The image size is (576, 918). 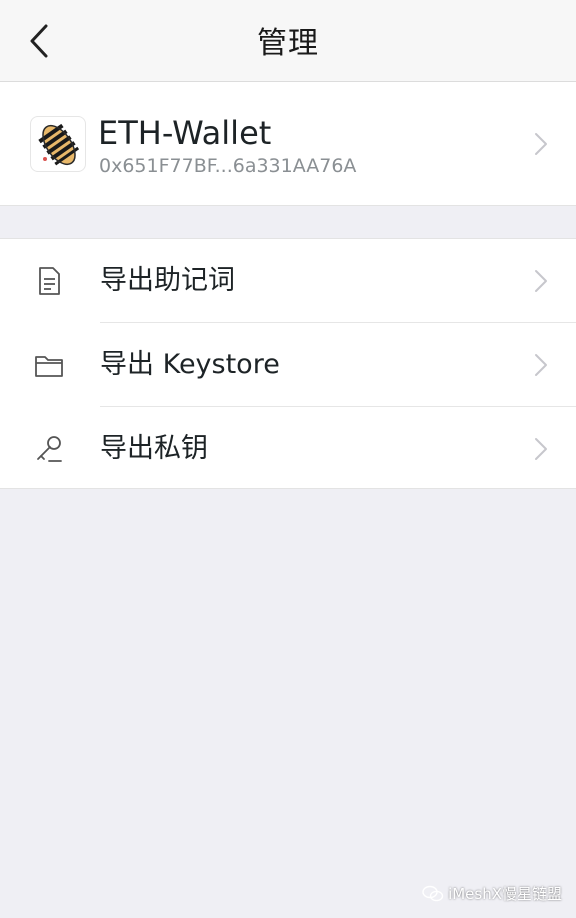 What do you see at coordinates (288, 43) in the screenshot?
I see `page-title: 管理` at bounding box center [288, 43].